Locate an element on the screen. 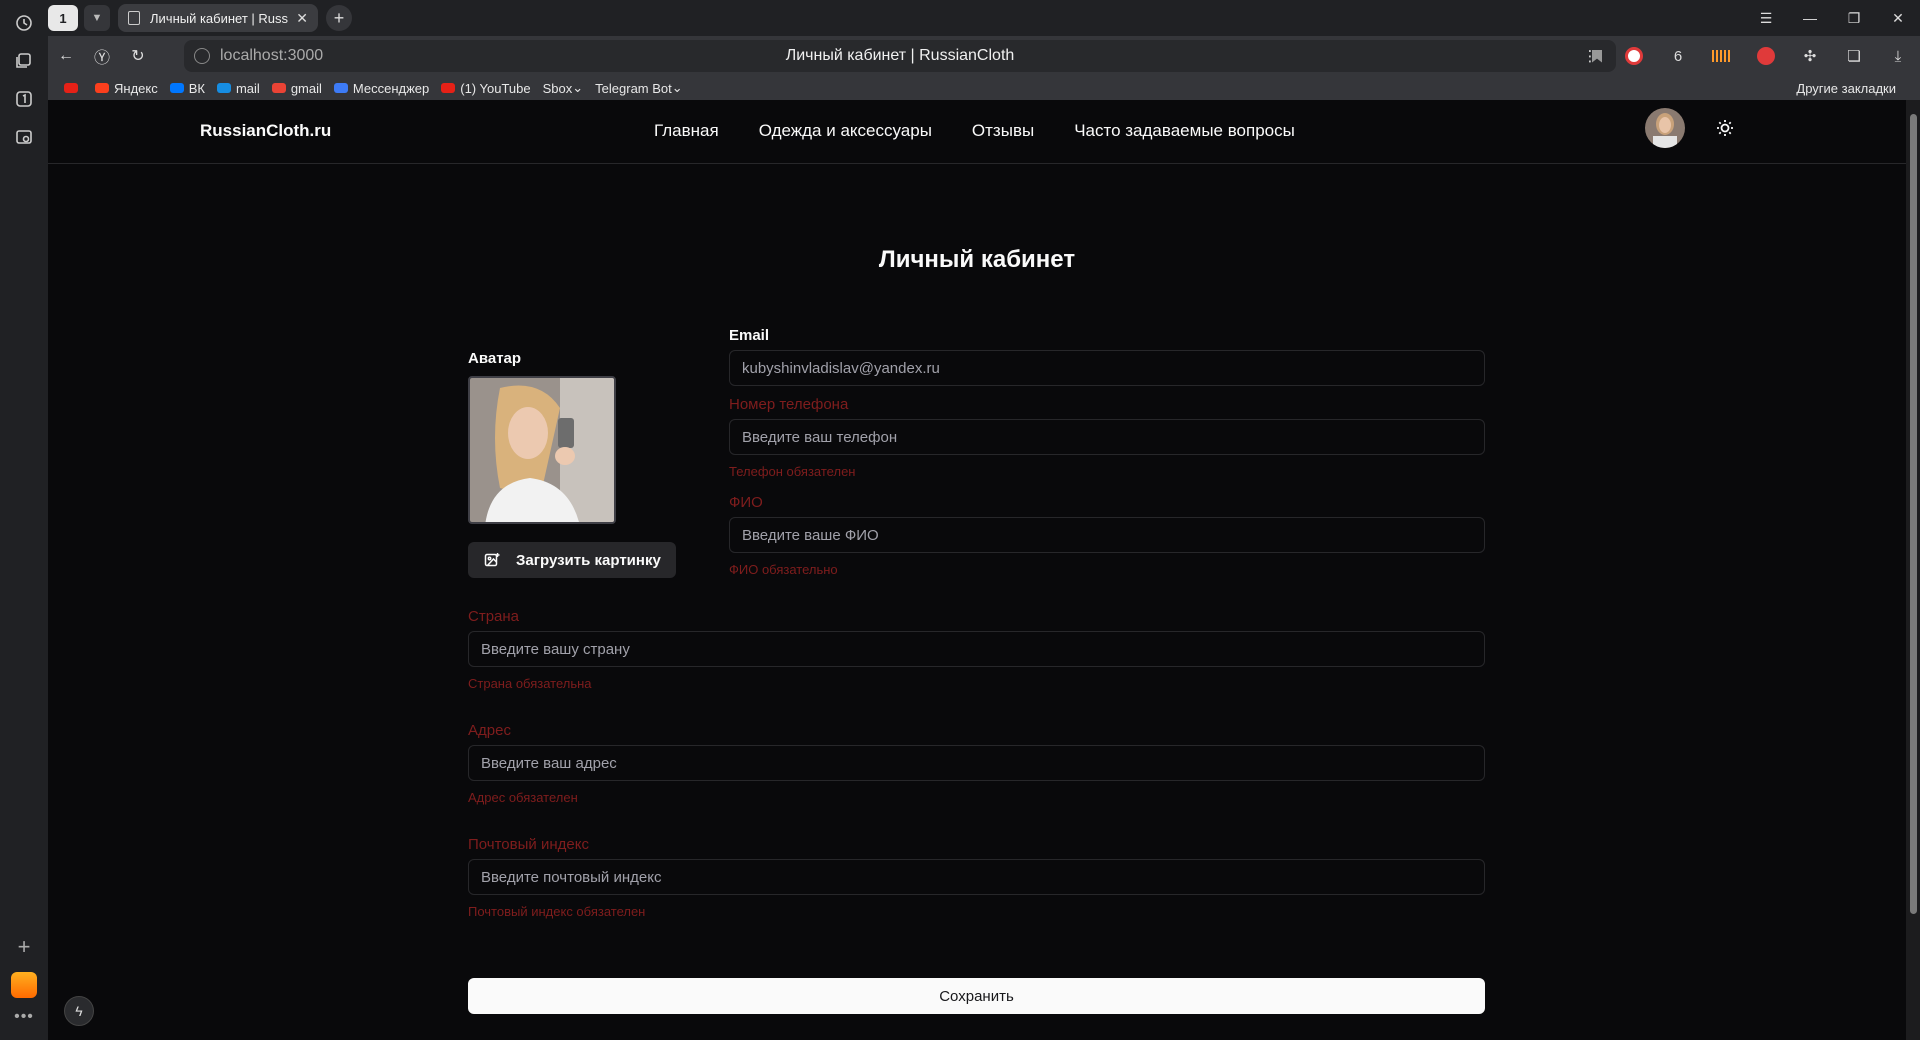  menu-icon: ☰ is located at coordinates (1766, 18).